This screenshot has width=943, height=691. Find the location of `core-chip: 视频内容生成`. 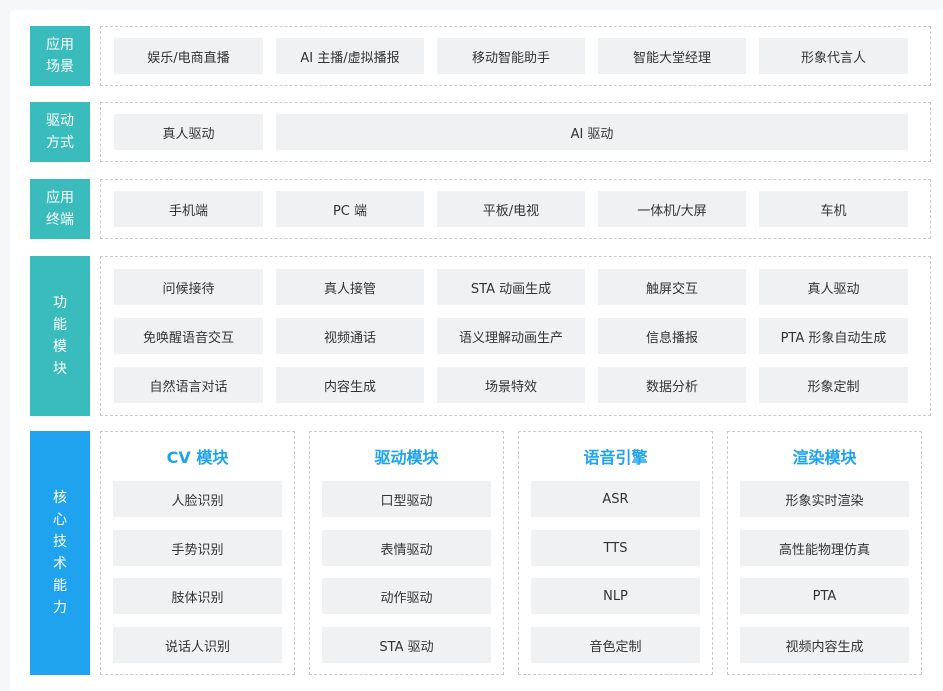

core-chip: 视频内容生成 is located at coordinates (824, 645).